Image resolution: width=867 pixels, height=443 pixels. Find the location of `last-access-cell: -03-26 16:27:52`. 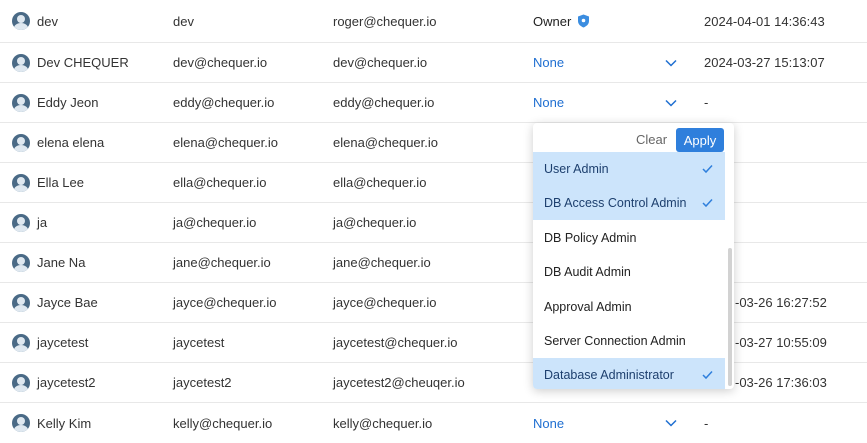

last-access-cell: -03-26 16:27:52 is located at coordinates (781, 302).